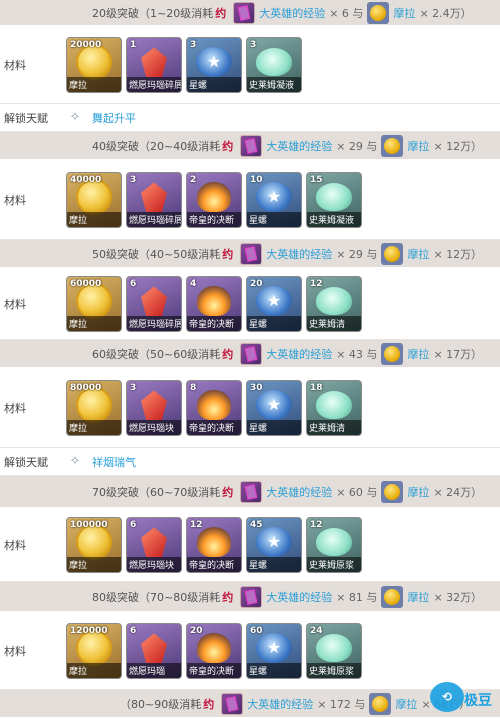 Image resolution: width=500 pixels, height=718 pixels. I want to click on talent-entry: ✧ 舞起升平, so click(101, 118).